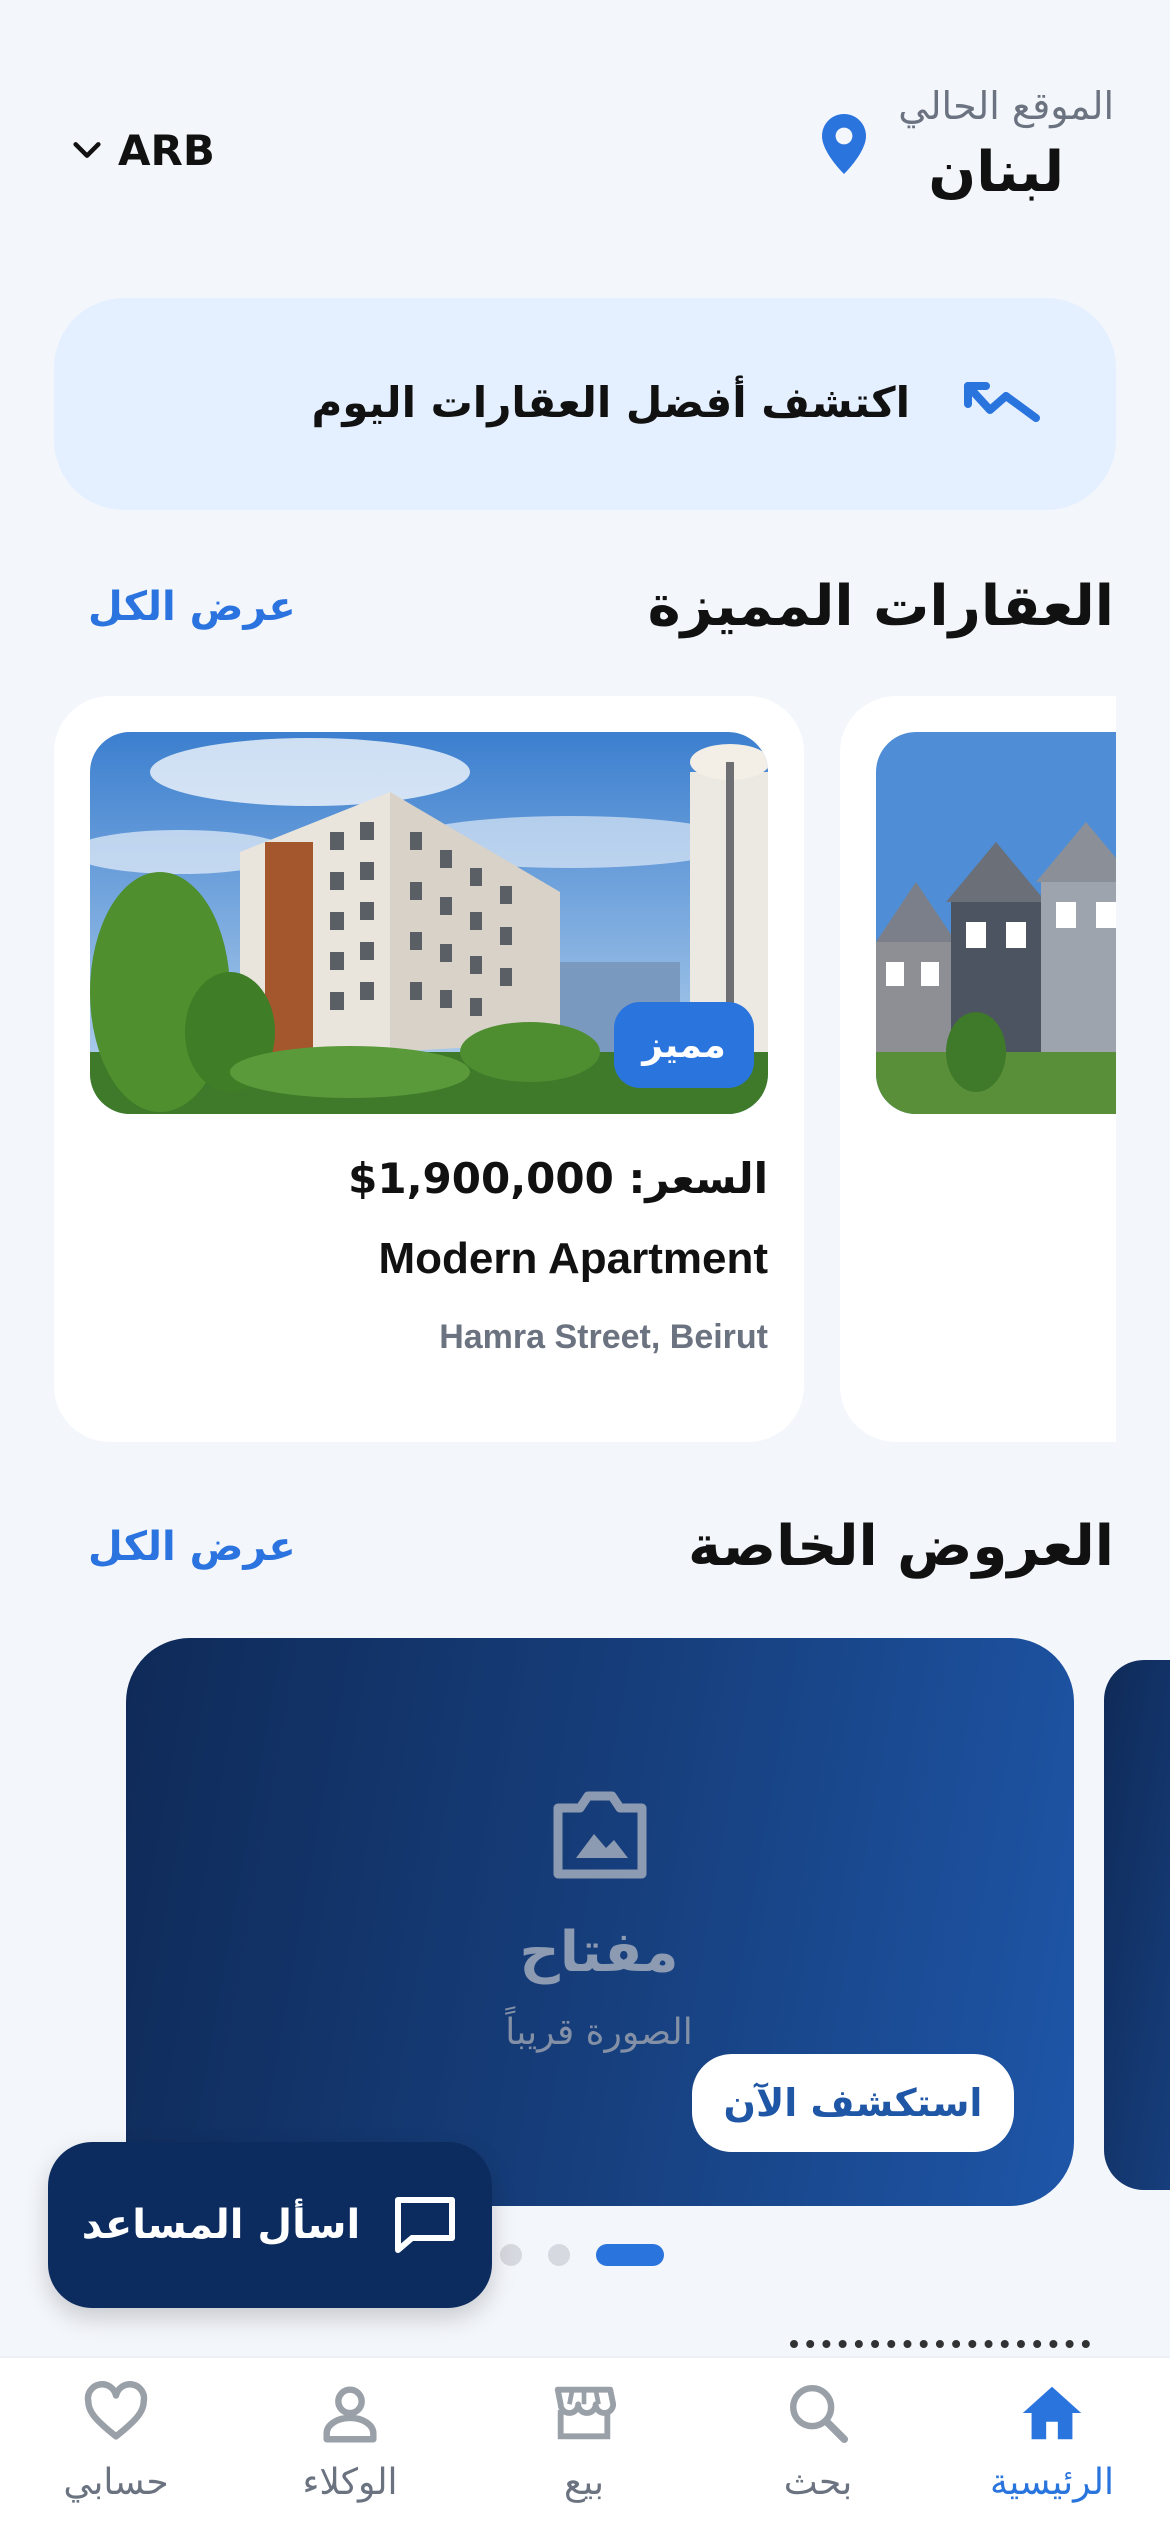 This screenshot has height=2532, width=1170. What do you see at coordinates (350, 2453) in the screenshot?
I see `nav-item-agents: الوكلاء` at bounding box center [350, 2453].